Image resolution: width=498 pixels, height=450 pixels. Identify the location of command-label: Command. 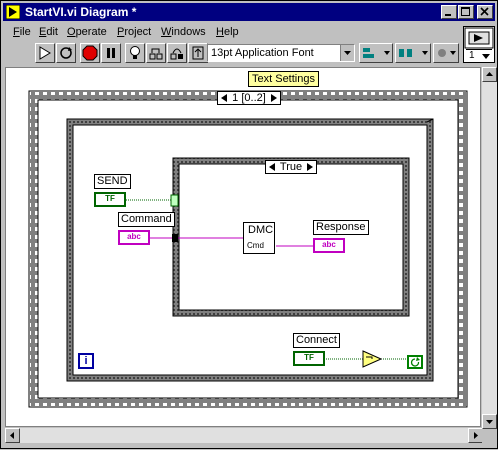
(146, 219).